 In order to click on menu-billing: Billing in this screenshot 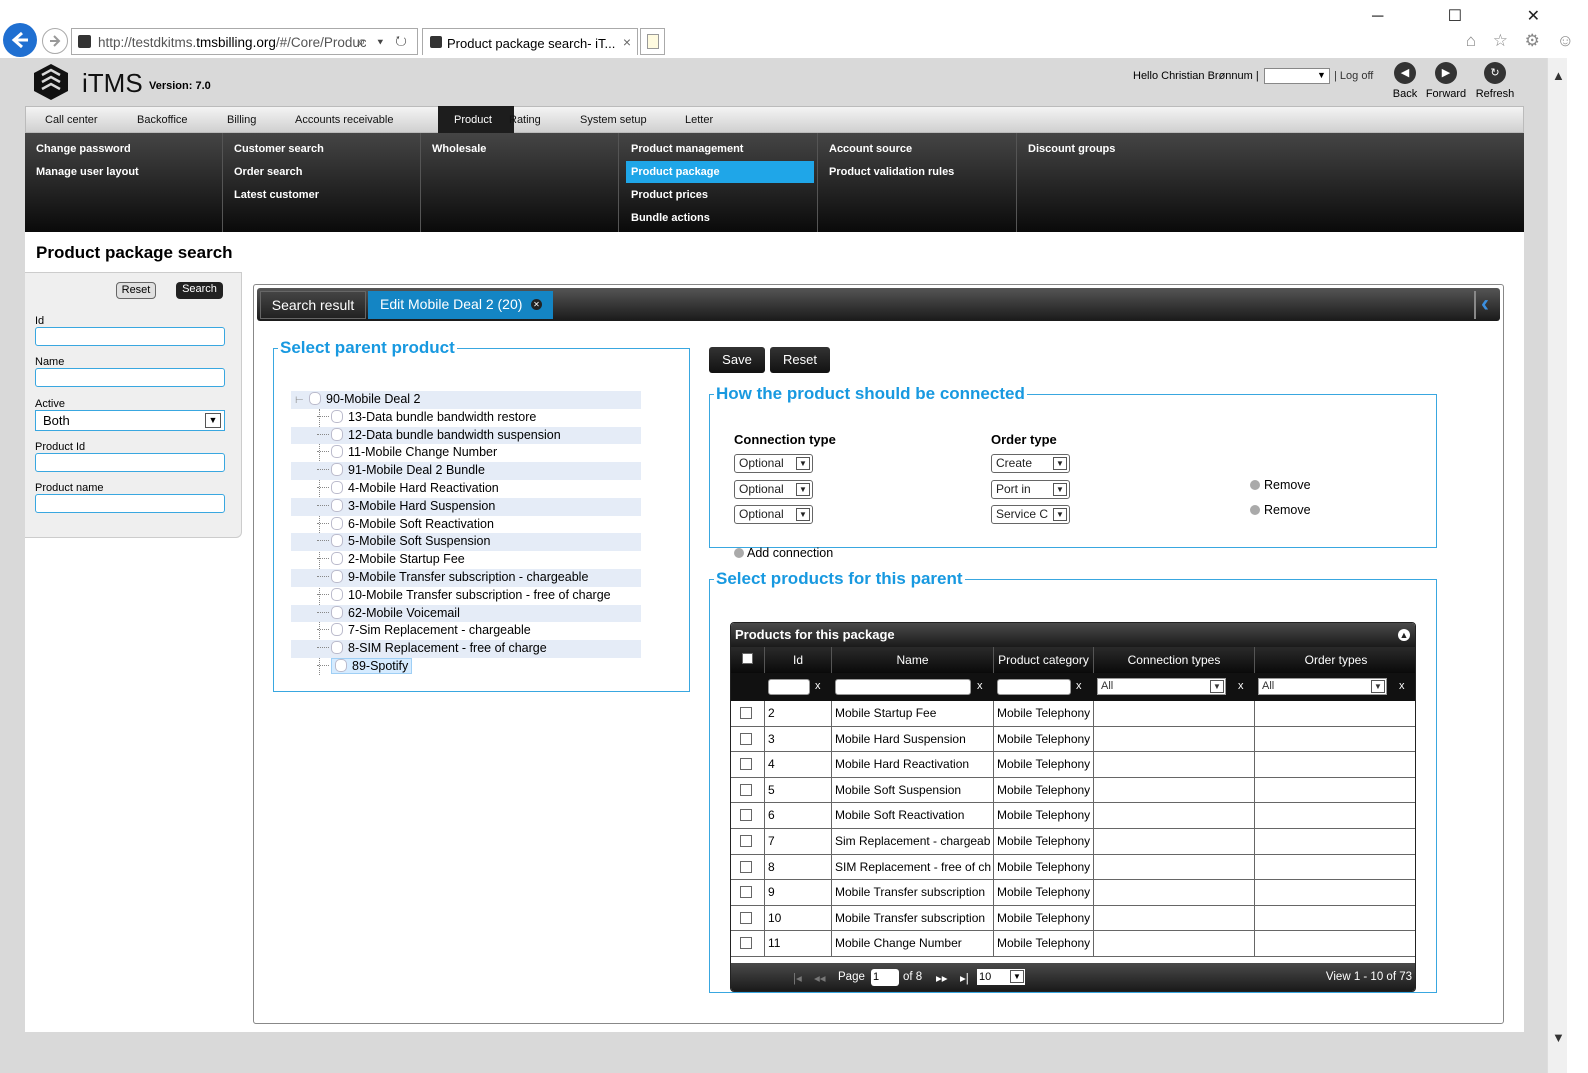, I will do `click(241, 120)`.